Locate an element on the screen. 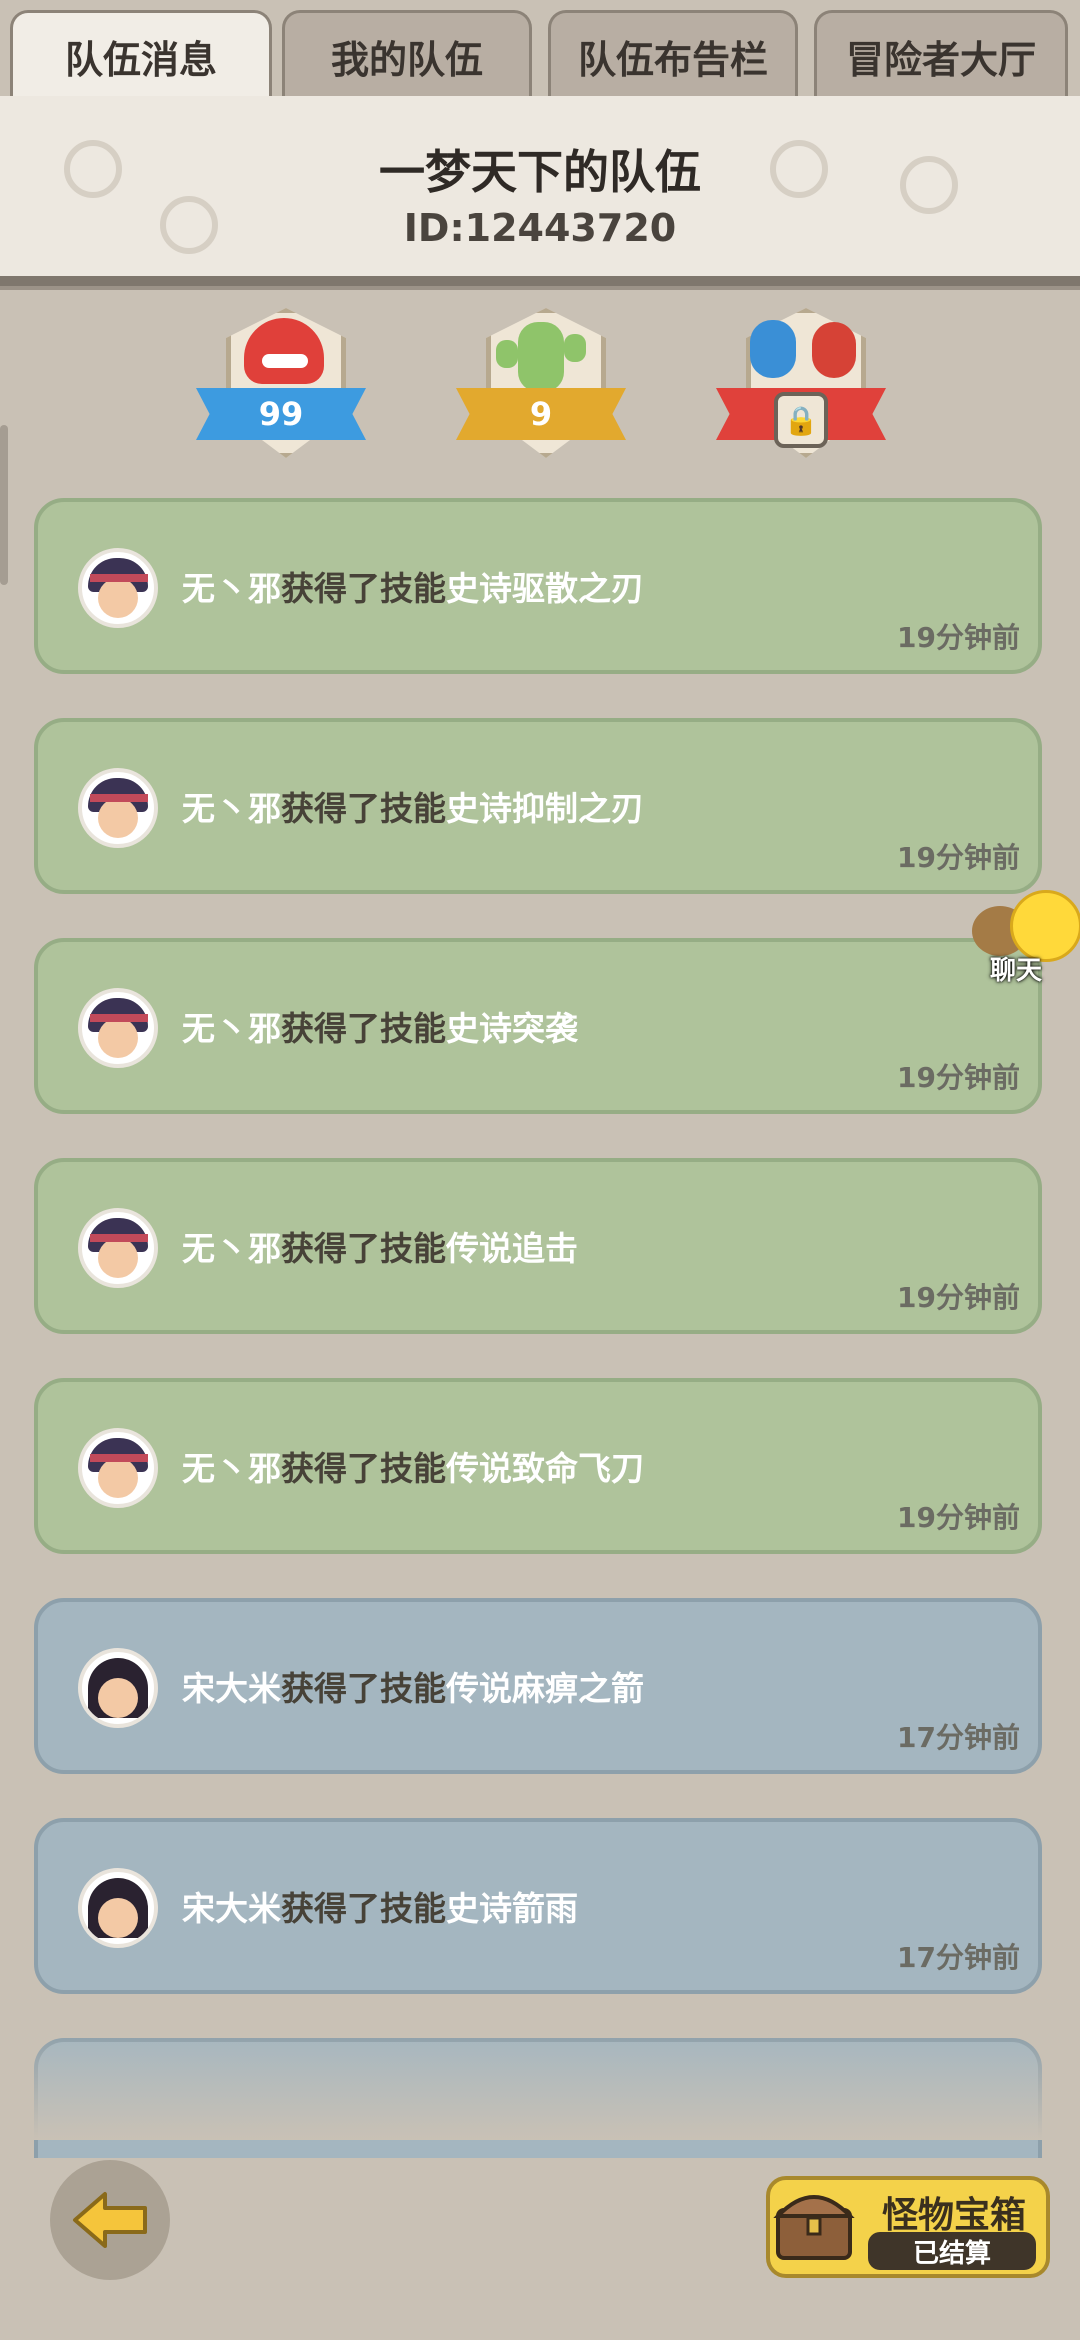  chat-label: 聊天 is located at coordinates (1016, 971).